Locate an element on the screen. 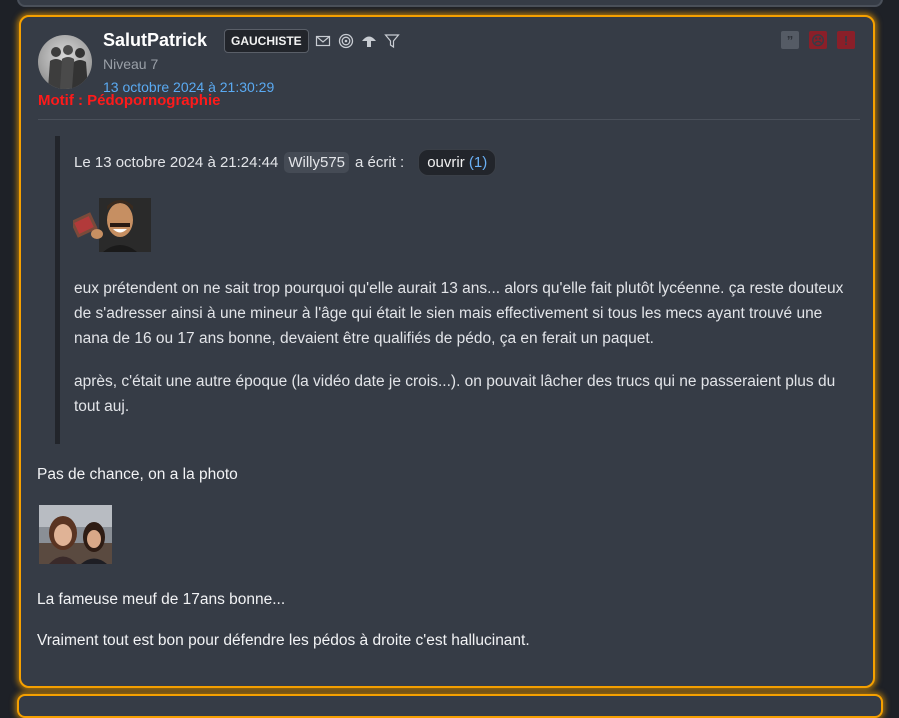 The image size is (899, 718). username: SalutPatrick is located at coordinates (155, 40).